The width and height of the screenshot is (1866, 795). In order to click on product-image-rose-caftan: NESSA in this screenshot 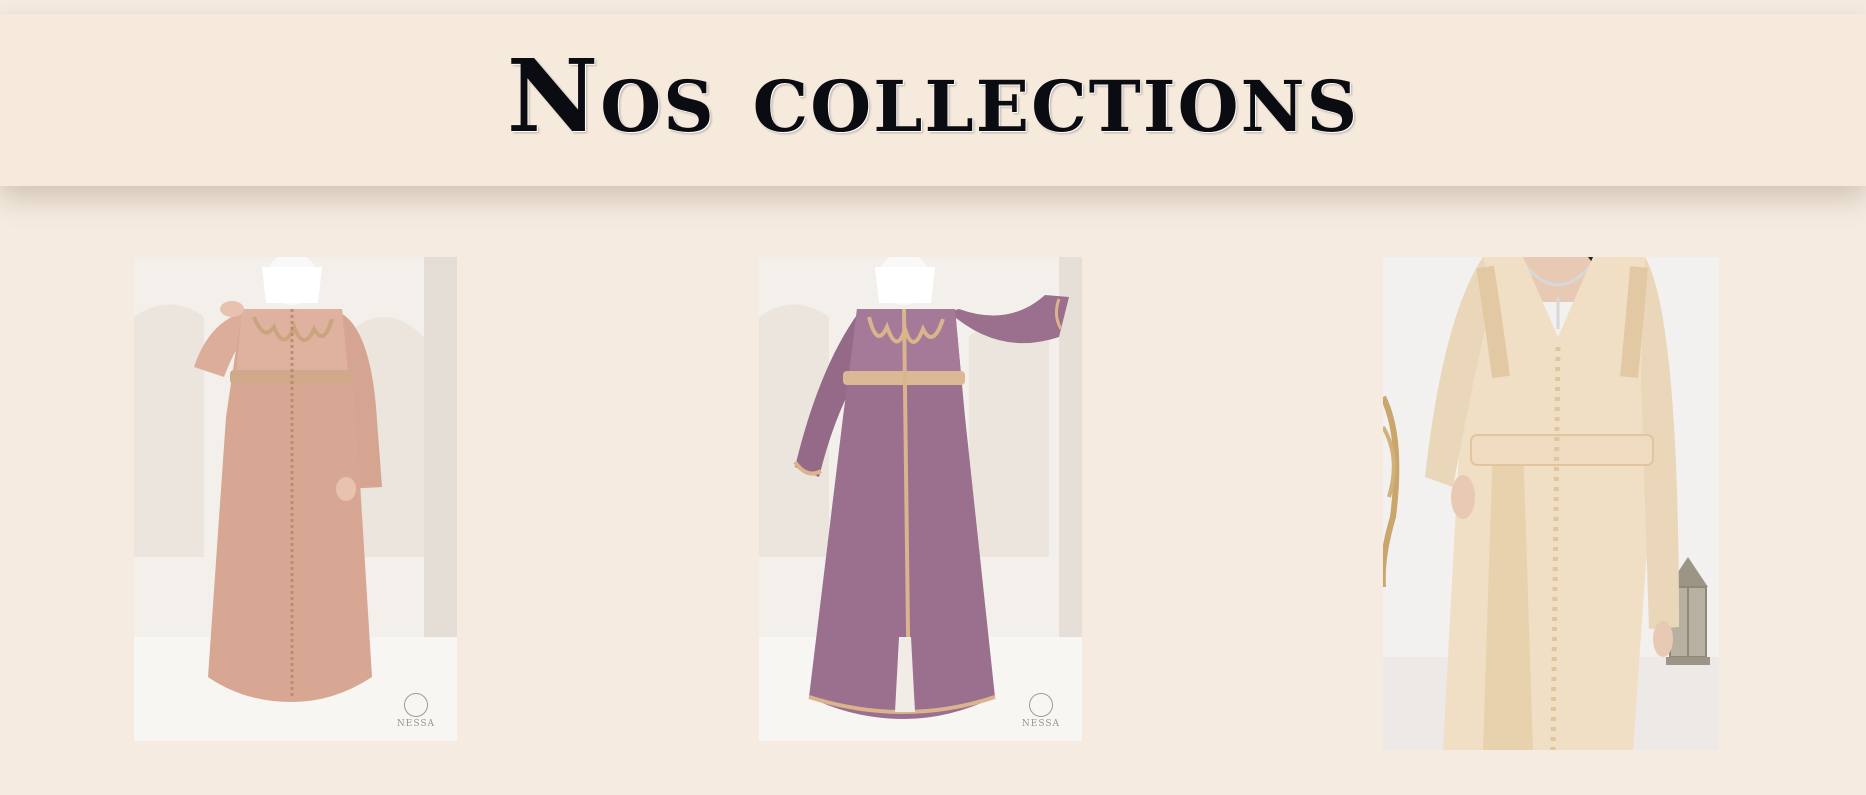, I will do `click(295, 499)`.